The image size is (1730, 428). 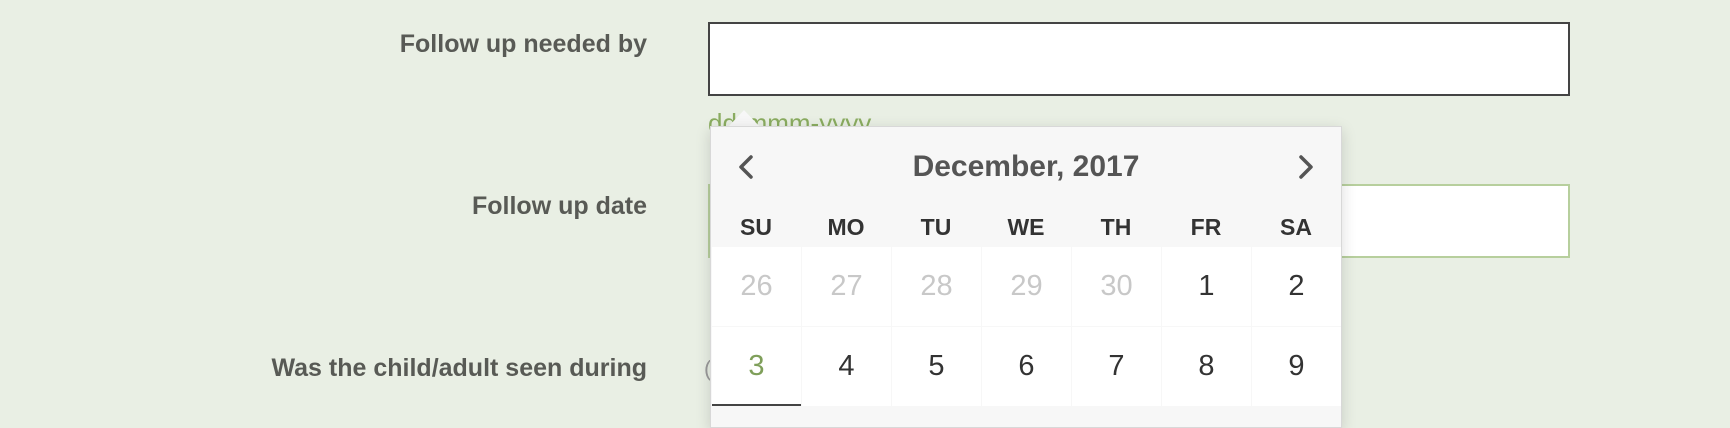 I want to click on day-cell: 2, so click(x=1296, y=286).